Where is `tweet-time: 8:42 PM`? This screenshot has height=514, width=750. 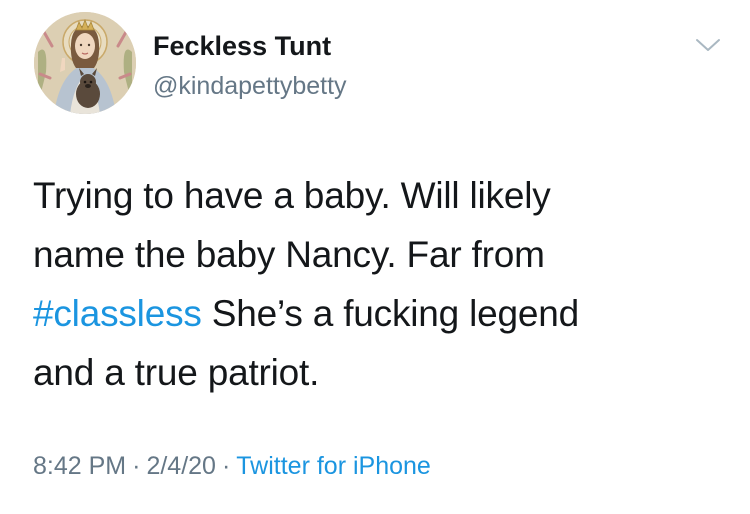 tweet-time: 8:42 PM is located at coordinates (79, 466).